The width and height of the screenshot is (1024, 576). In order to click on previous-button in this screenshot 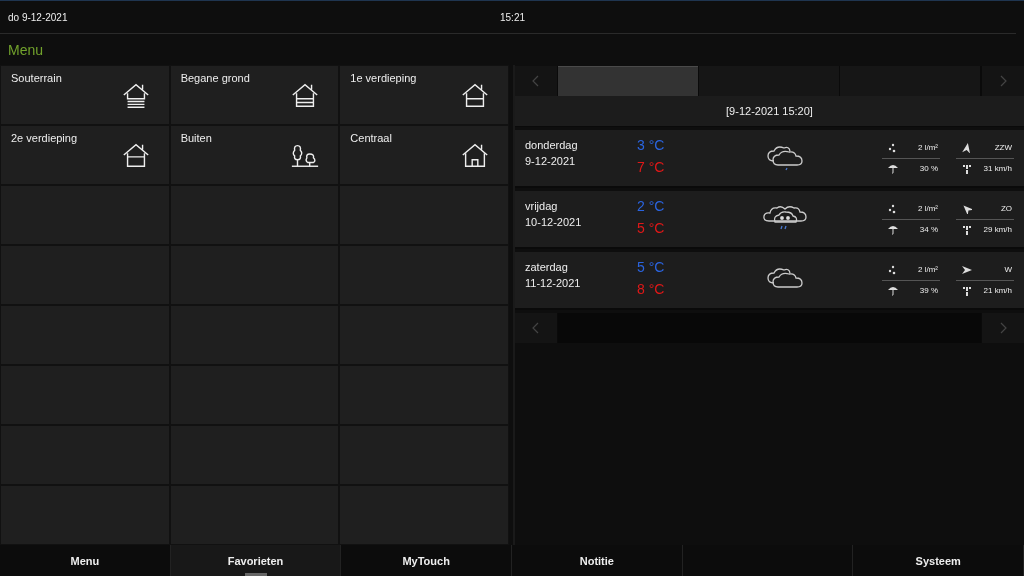, I will do `click(536, 328)`.